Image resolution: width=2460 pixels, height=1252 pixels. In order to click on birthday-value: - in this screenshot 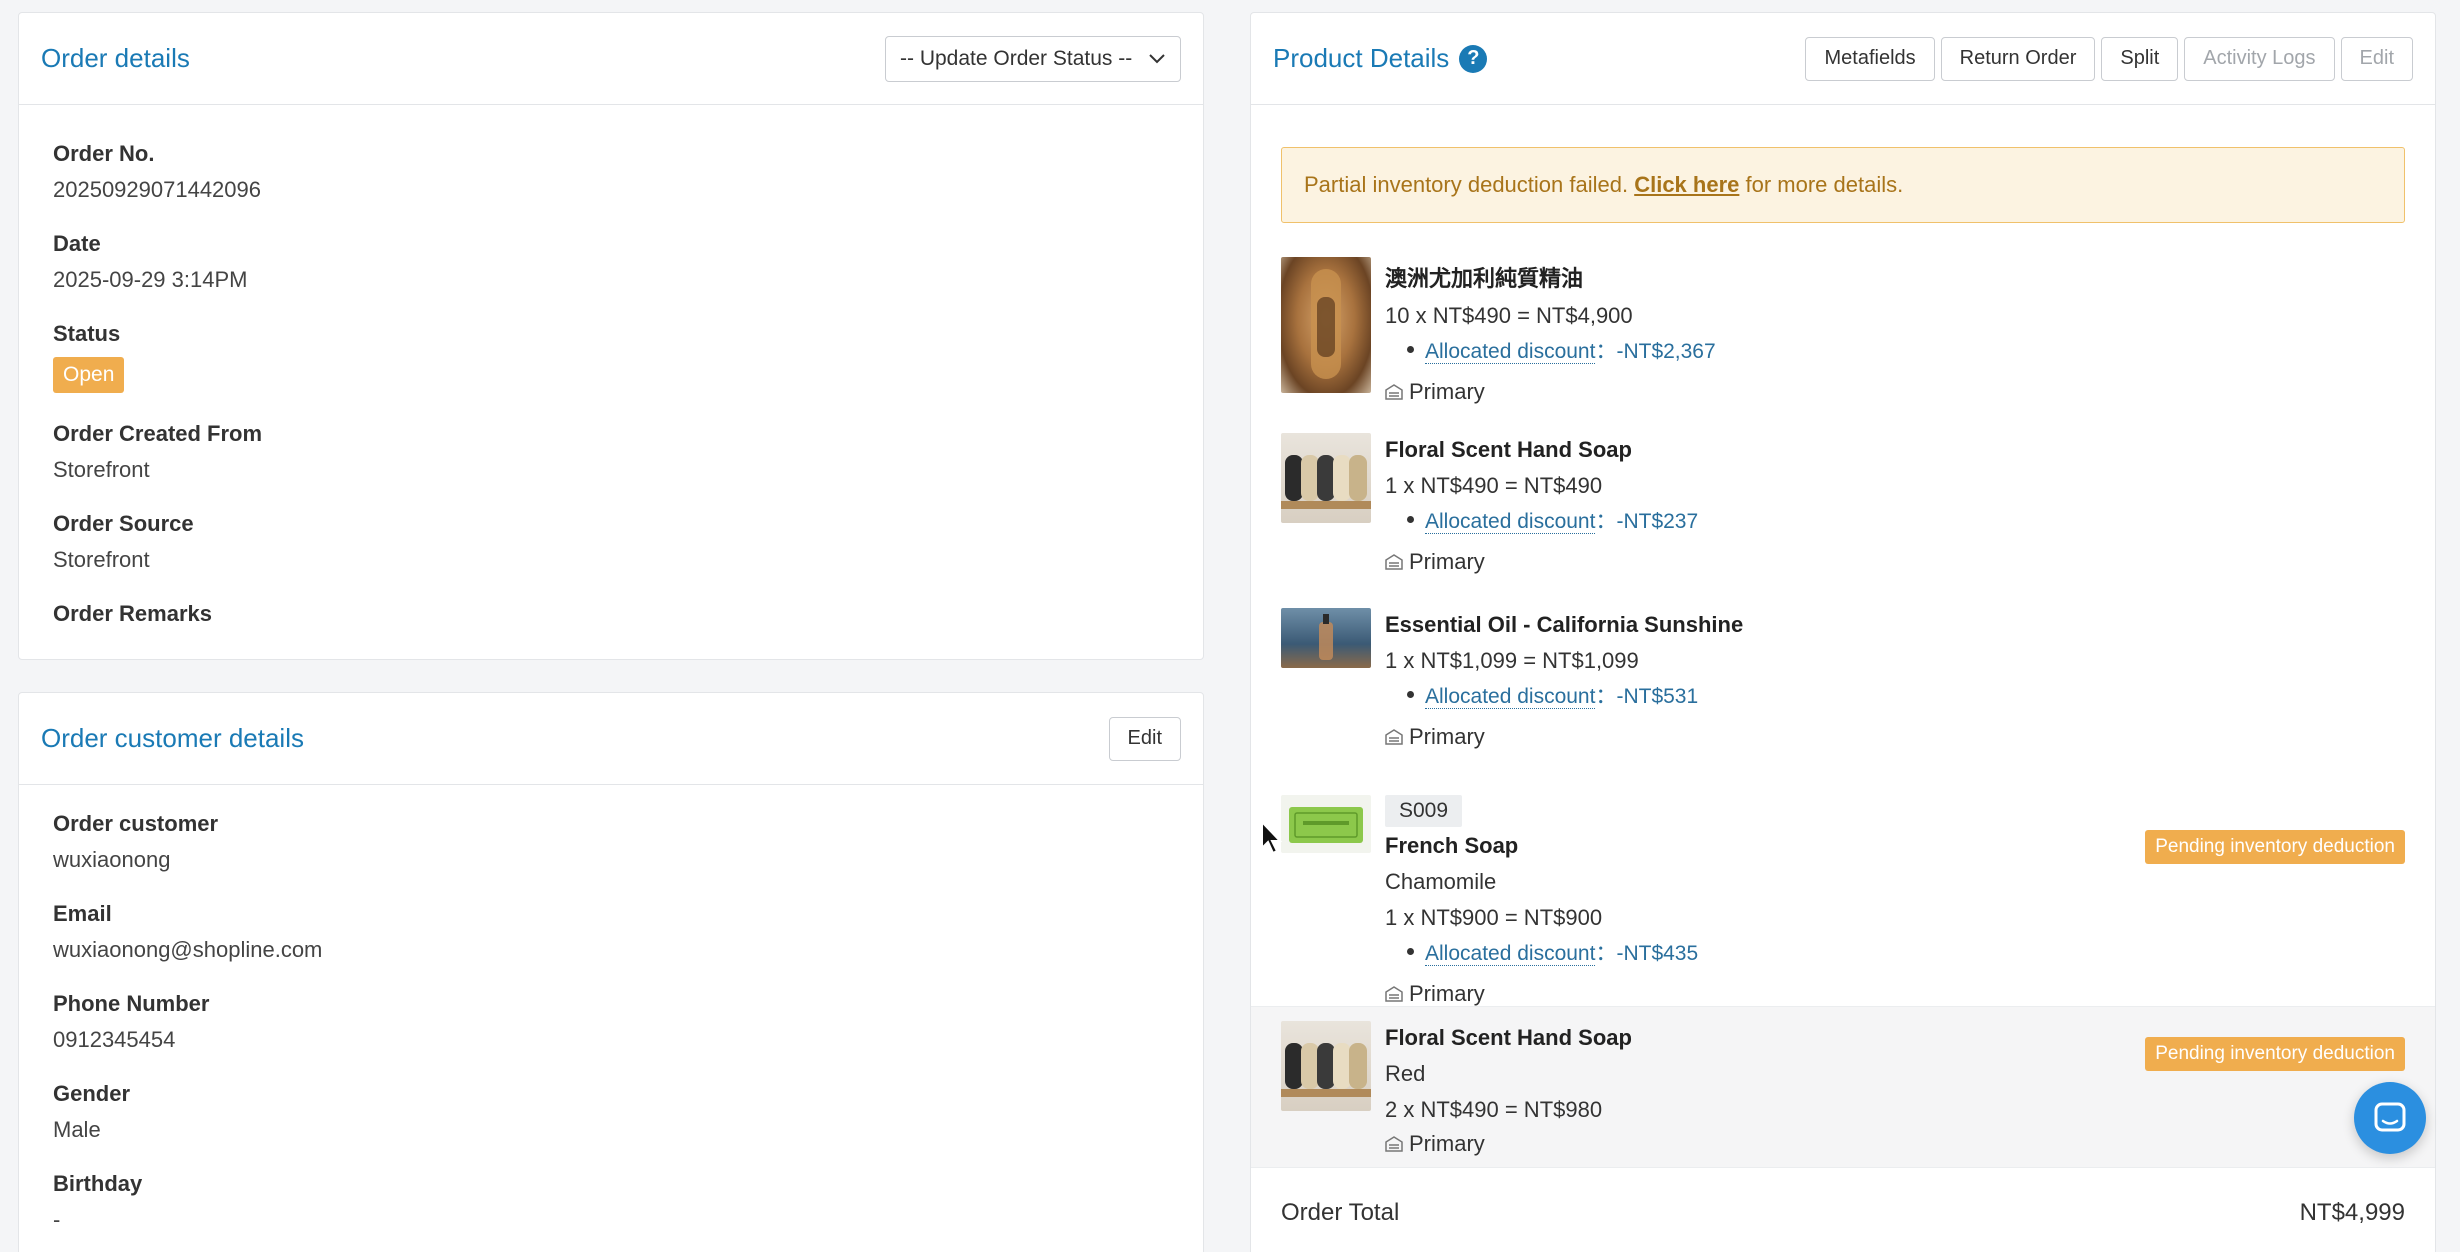, I will do `click(57, 1219)`.